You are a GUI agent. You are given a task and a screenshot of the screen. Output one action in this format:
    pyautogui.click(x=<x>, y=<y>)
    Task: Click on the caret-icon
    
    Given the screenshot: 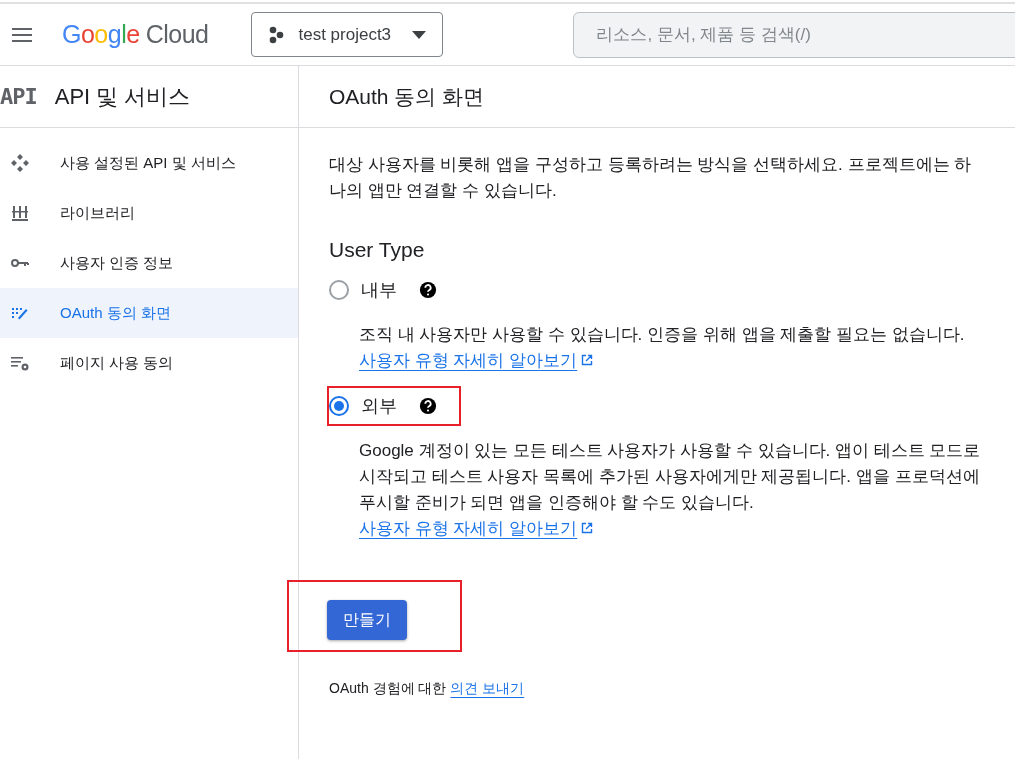 What is the action you would take?
    pyautogui.click(x=419, y=34)
    